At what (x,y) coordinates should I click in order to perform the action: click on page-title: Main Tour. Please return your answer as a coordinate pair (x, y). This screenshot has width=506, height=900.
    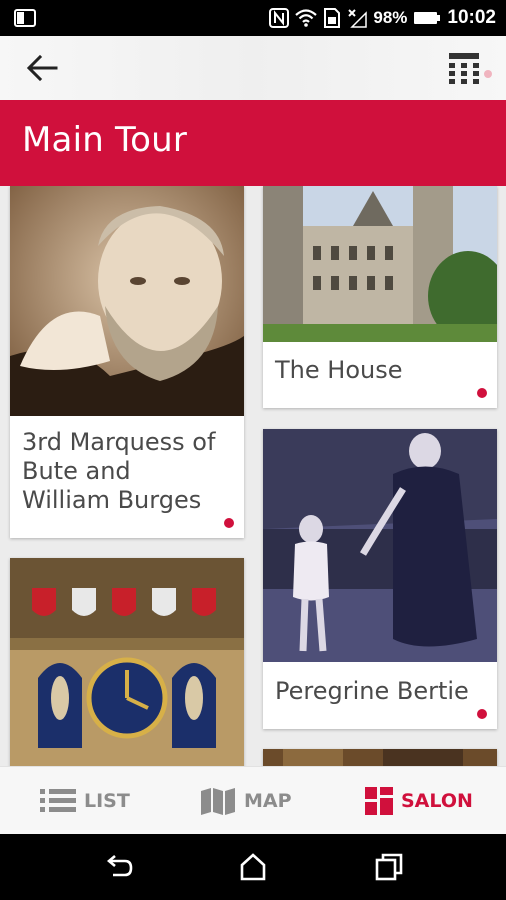
    Looking at the image, I should click on (105, 140).